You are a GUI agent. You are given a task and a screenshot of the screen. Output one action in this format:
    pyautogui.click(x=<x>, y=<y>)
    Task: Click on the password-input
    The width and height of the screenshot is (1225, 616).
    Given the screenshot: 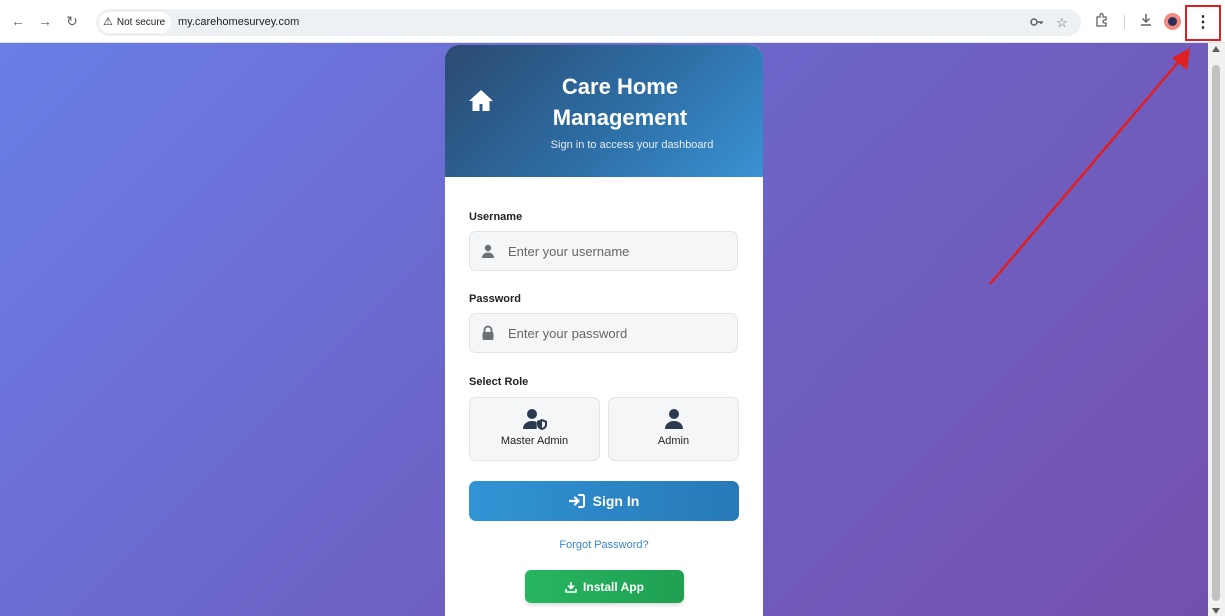 What is the action you would take?
    pyautogui.click(x=618, y=333)
    